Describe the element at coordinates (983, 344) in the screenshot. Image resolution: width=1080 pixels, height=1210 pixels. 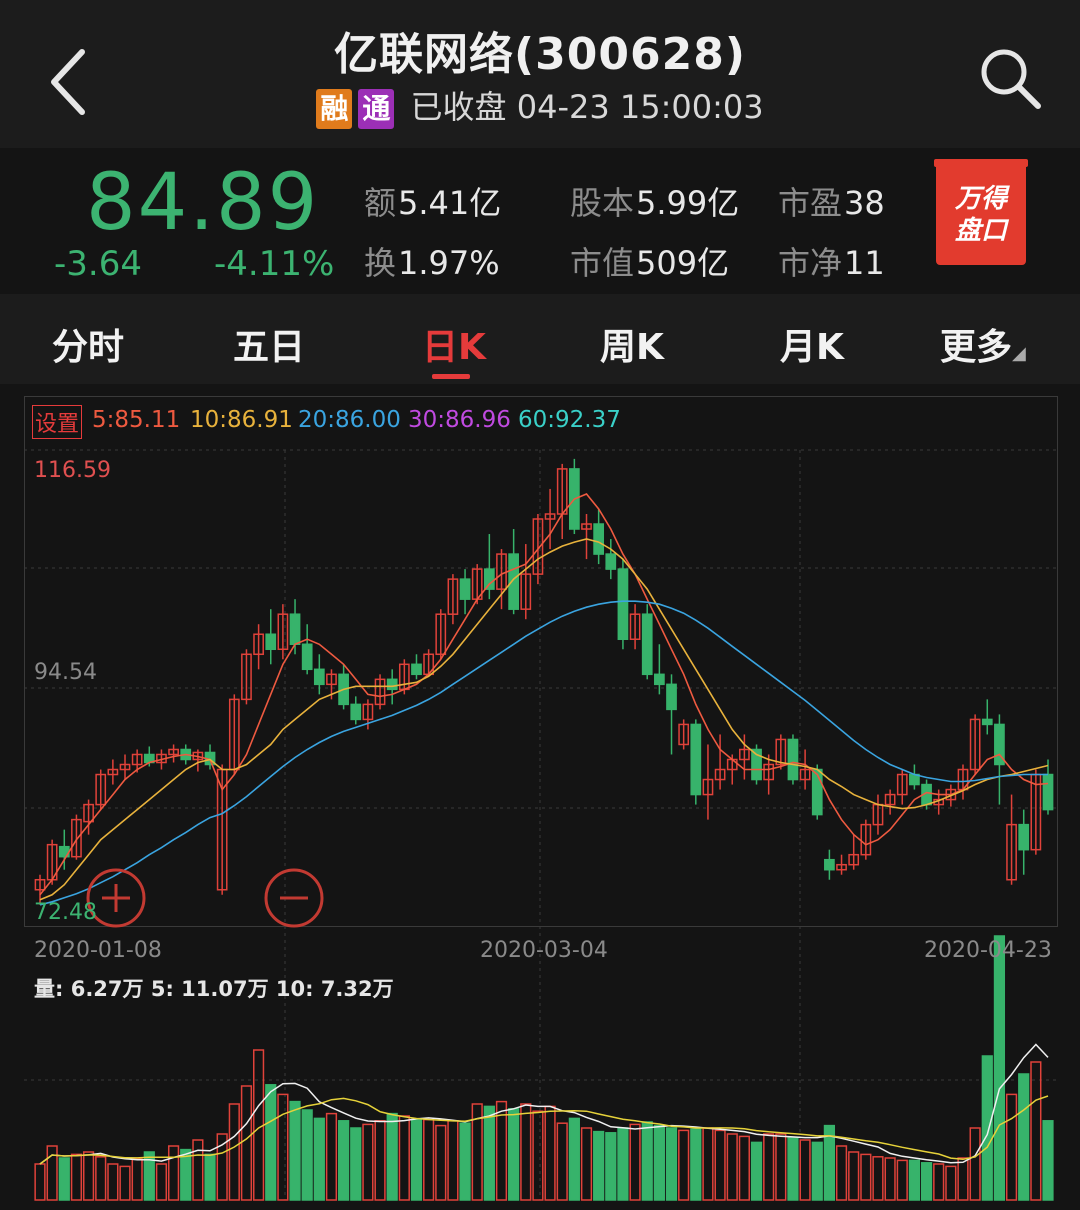
I see `tab-more: 更多◢` at that location.